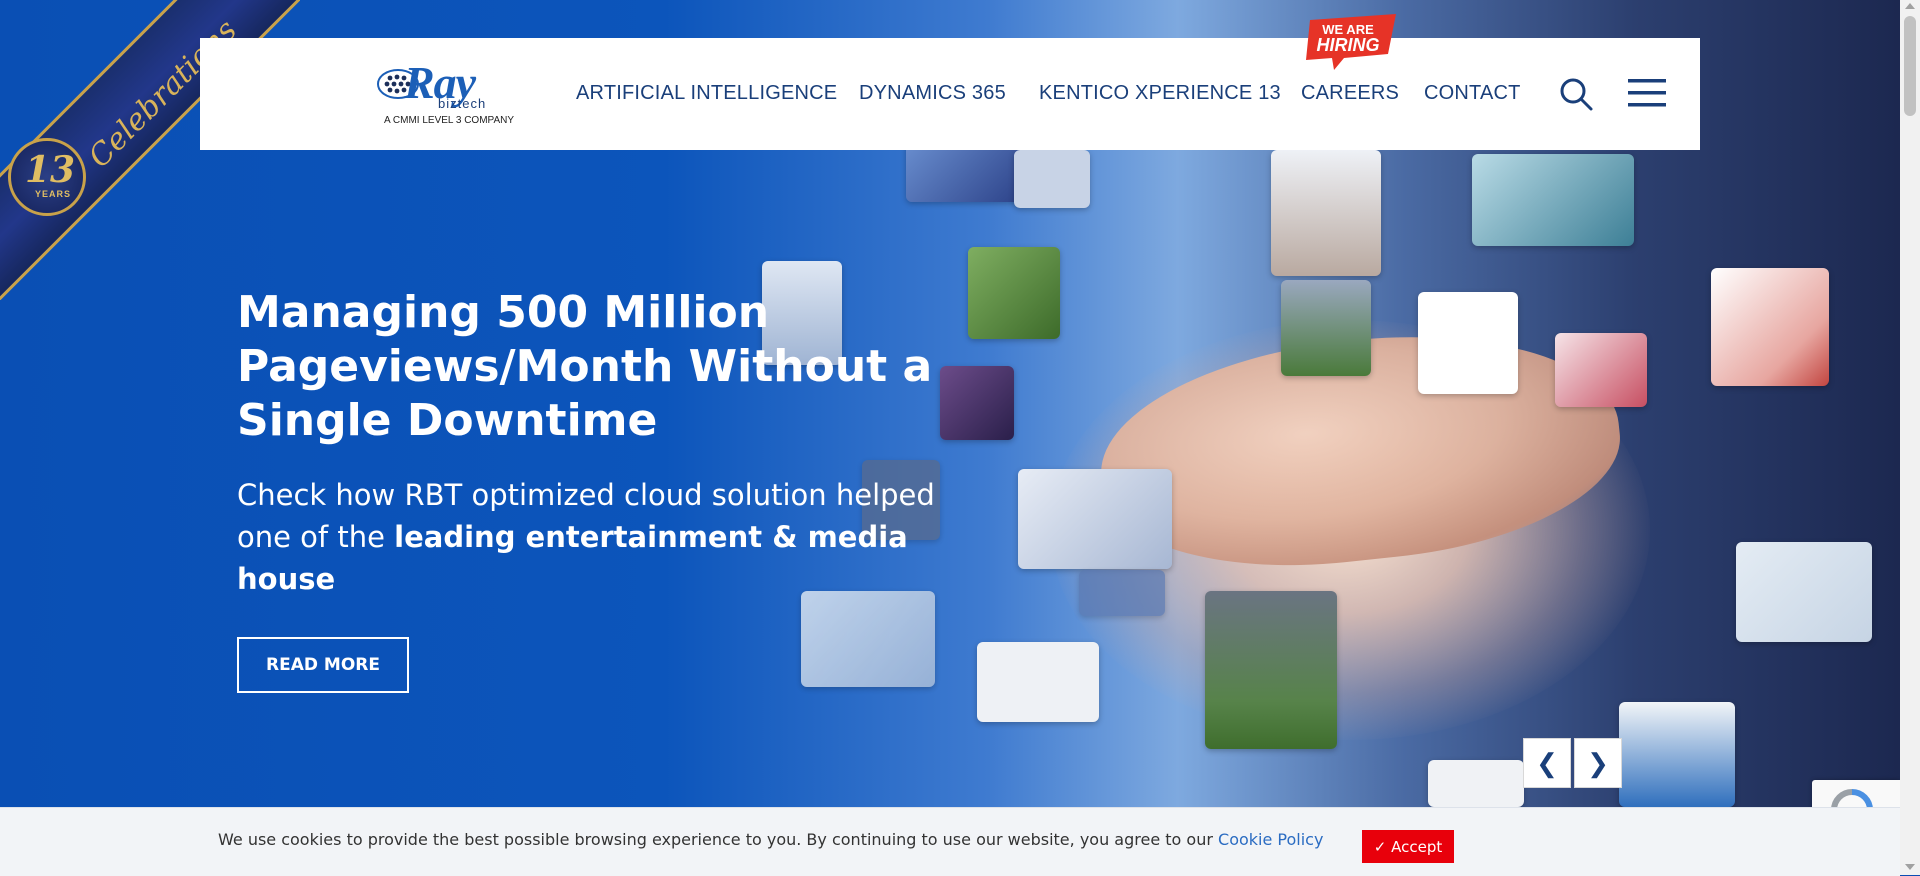  What do you see at coordinates (1910, 66) in the screenshot?
I see `scrollbar-thumb` at bounding box center [1910, 66].